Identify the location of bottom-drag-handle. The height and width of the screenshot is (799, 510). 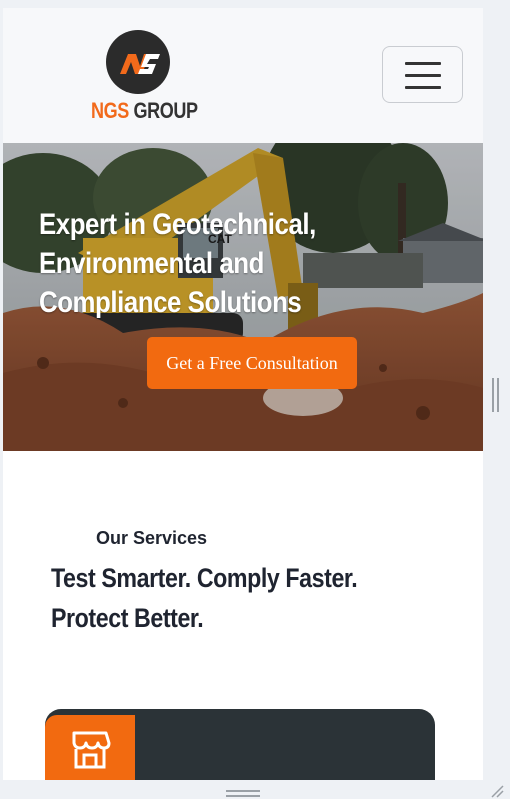
(243, 794).